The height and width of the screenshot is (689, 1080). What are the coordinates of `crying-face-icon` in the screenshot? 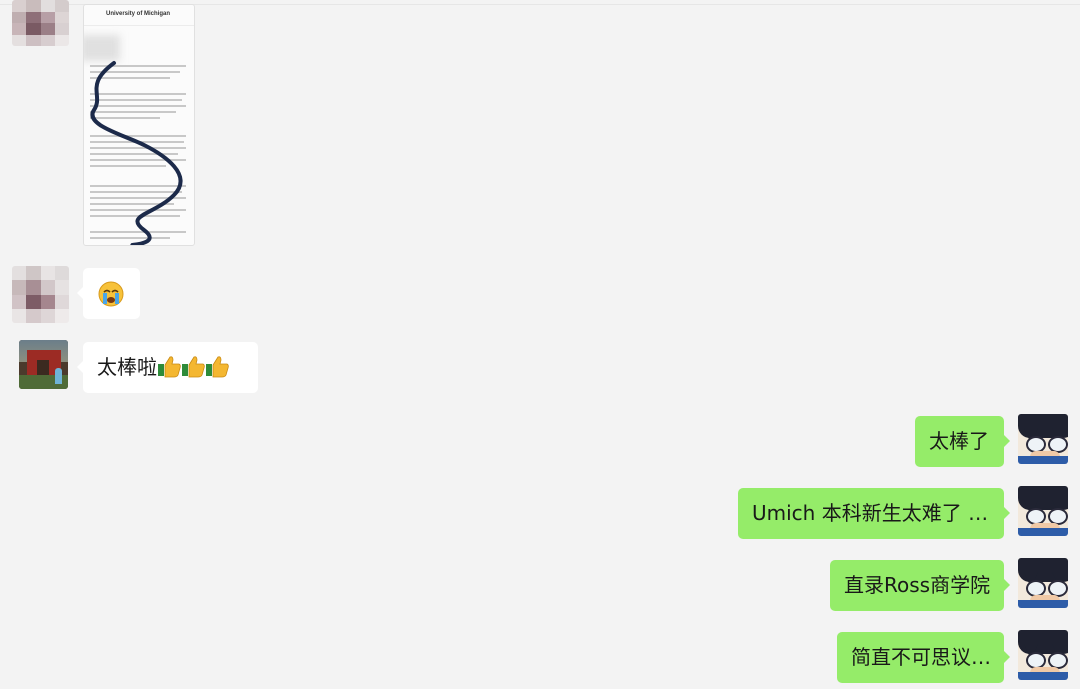 It's located at (111, 294).